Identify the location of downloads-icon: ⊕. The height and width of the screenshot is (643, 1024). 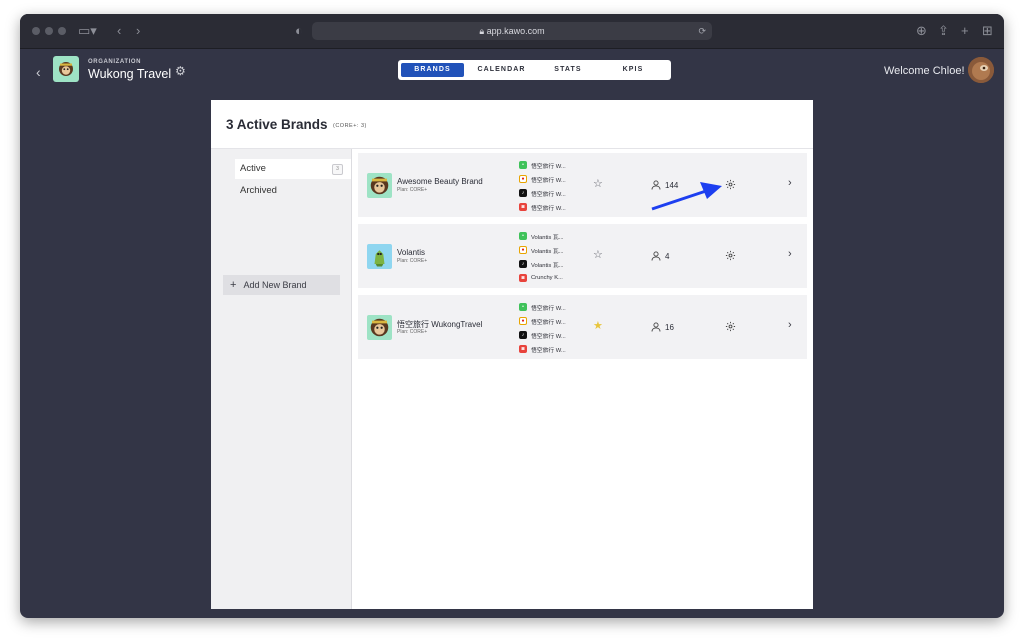
(921, 31).